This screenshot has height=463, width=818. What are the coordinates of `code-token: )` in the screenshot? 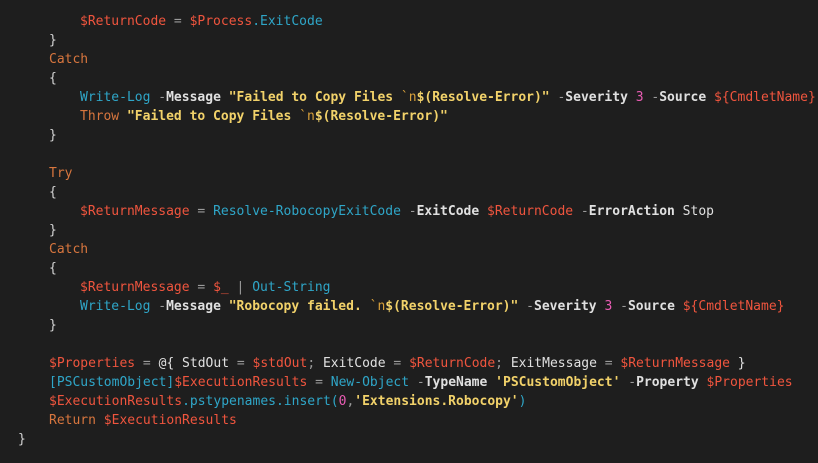 It's located at (522, 401).